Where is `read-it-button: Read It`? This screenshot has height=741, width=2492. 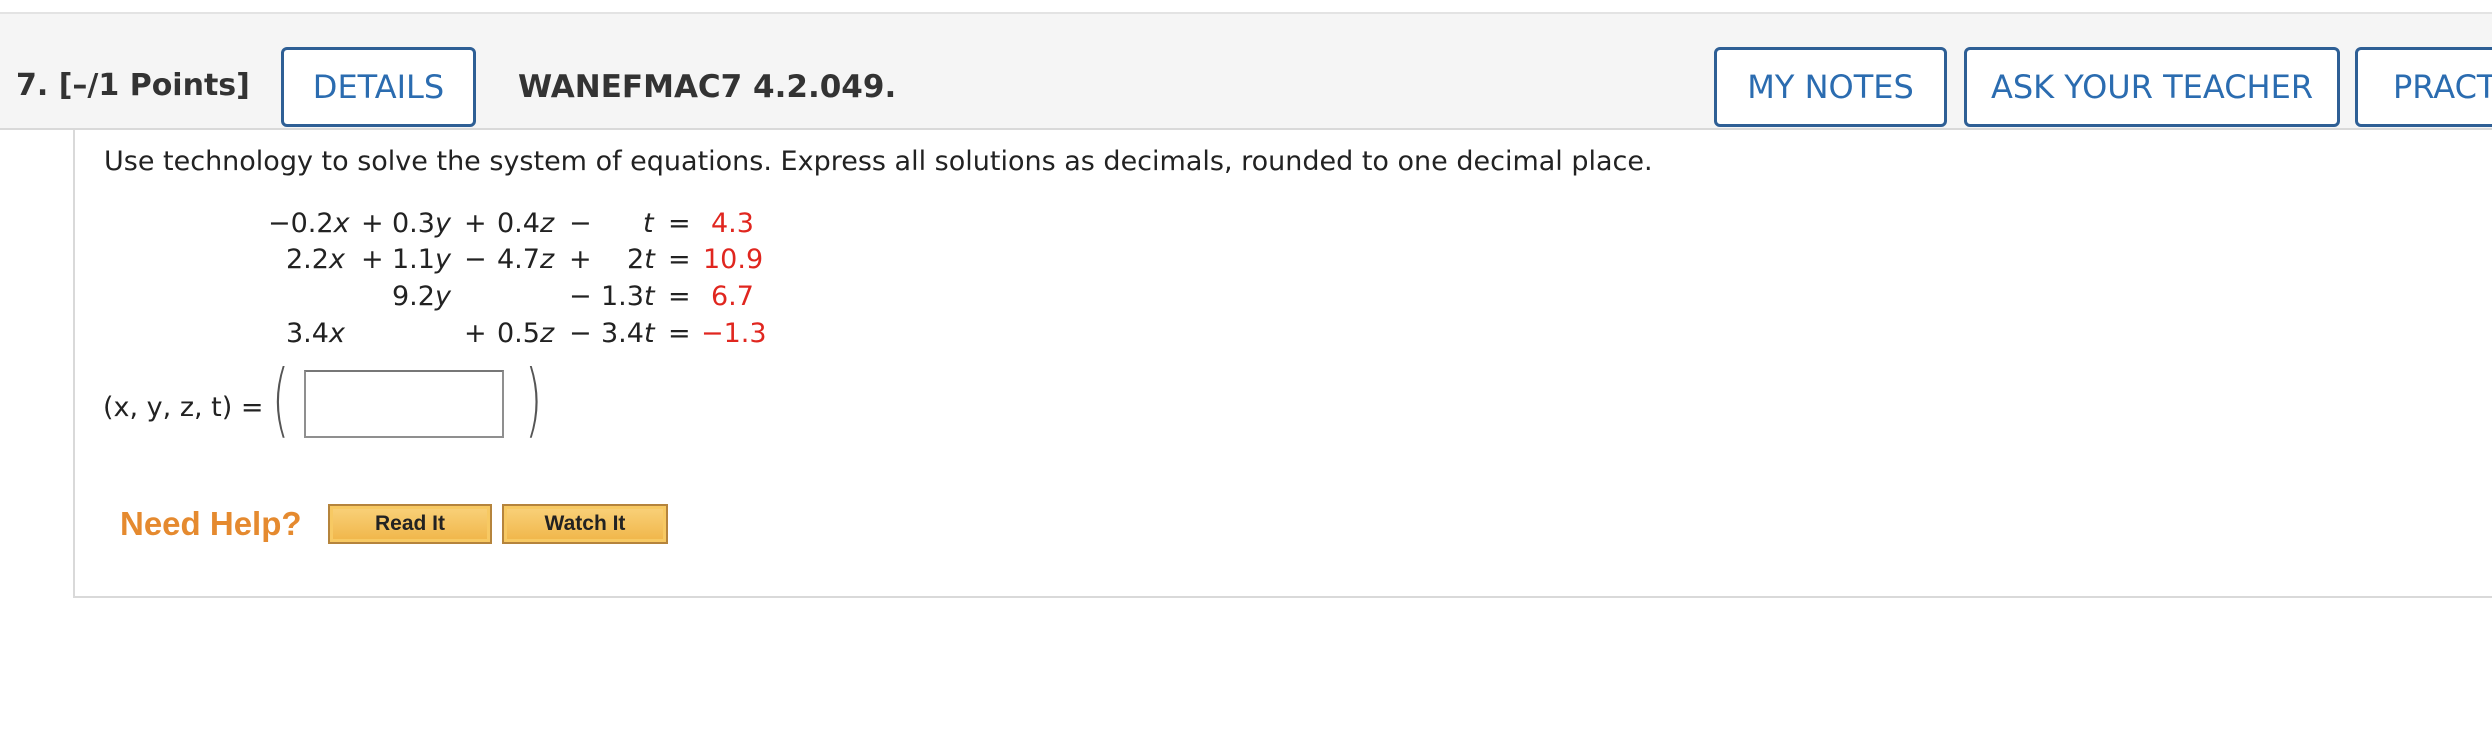
read-it-button: Read It is located at coordinates (410, 524).